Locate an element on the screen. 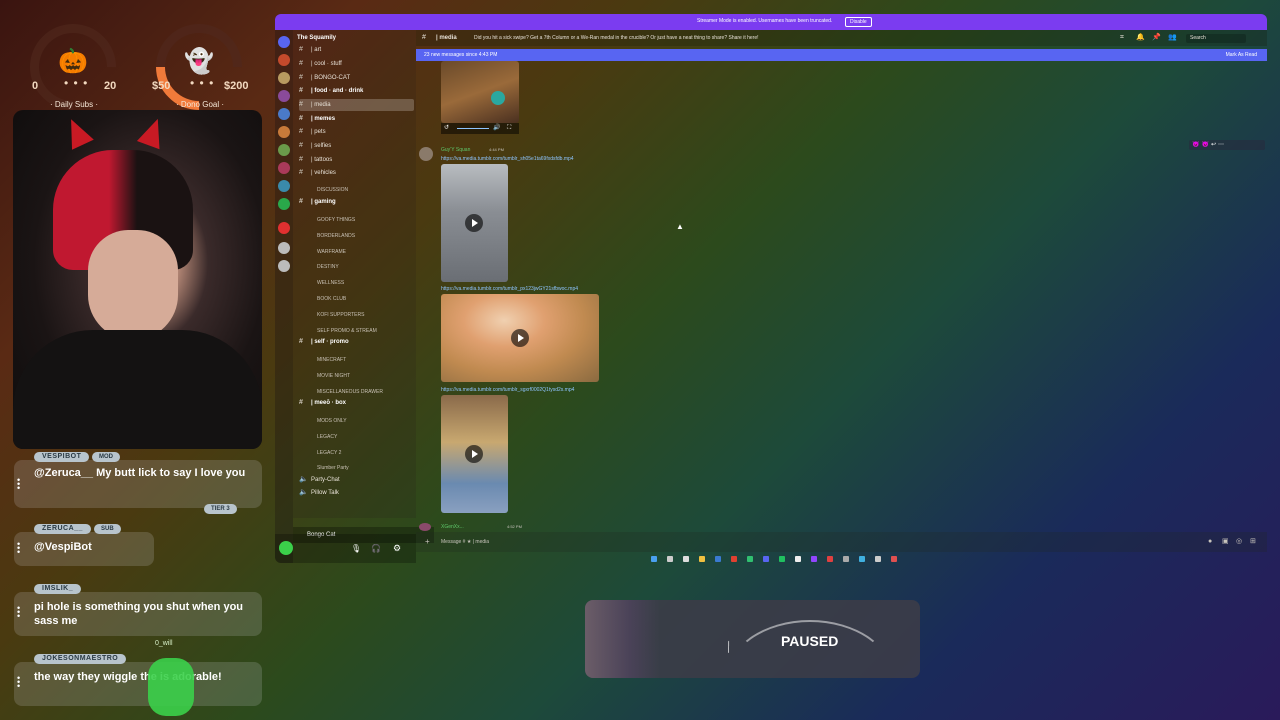 The image size is (1280, 720). channel-category: MODS ONLY is located at coordinates (356, 421).